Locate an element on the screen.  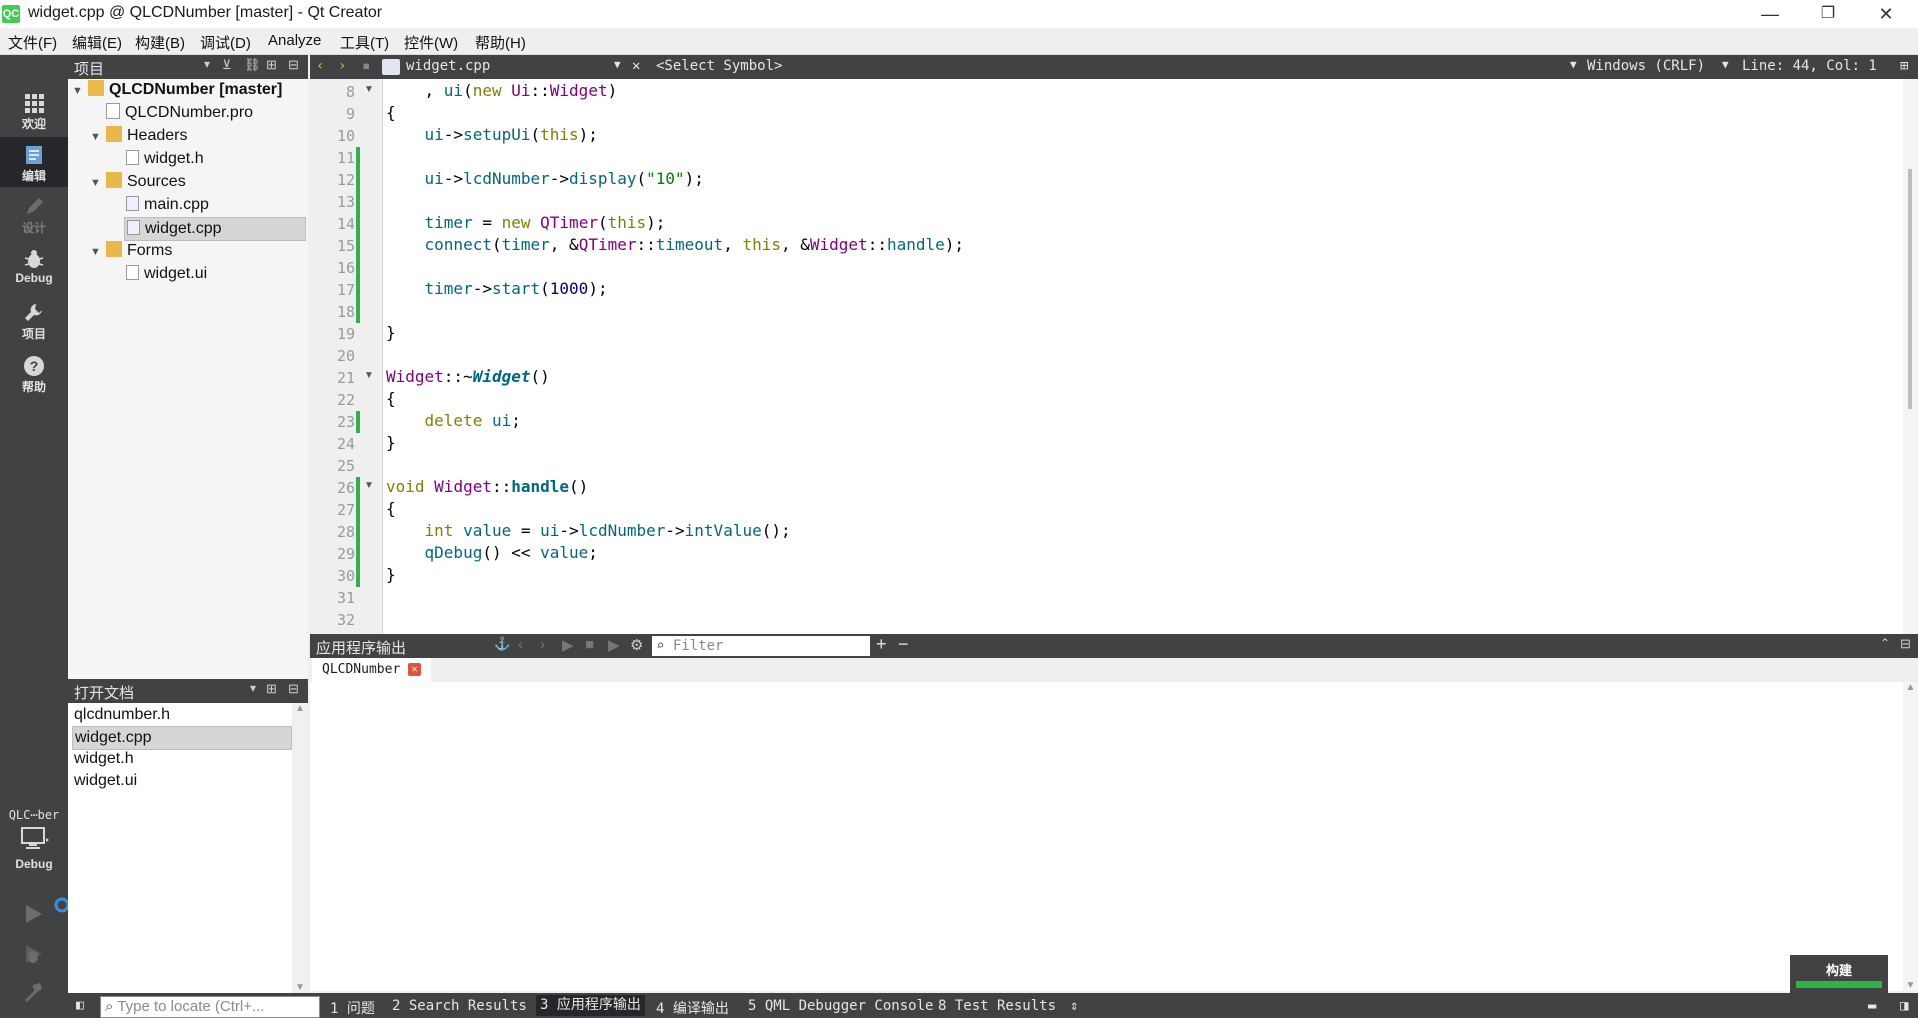
debug-run-icon is located at coordinates (33, 954).